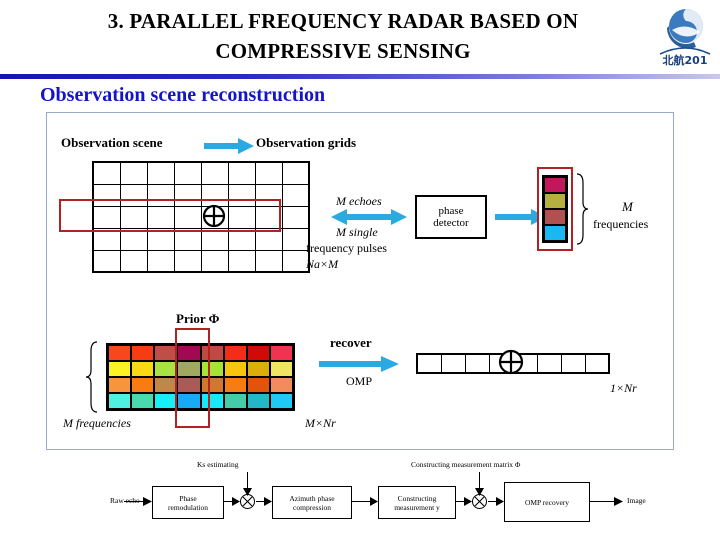 Image resolution: width=720 pixels, height=540 pixels. What do you see at coordinates (417, 498) in the screenshot?
I see `box3-line1: Constructing` at bounding box center [417, 498].